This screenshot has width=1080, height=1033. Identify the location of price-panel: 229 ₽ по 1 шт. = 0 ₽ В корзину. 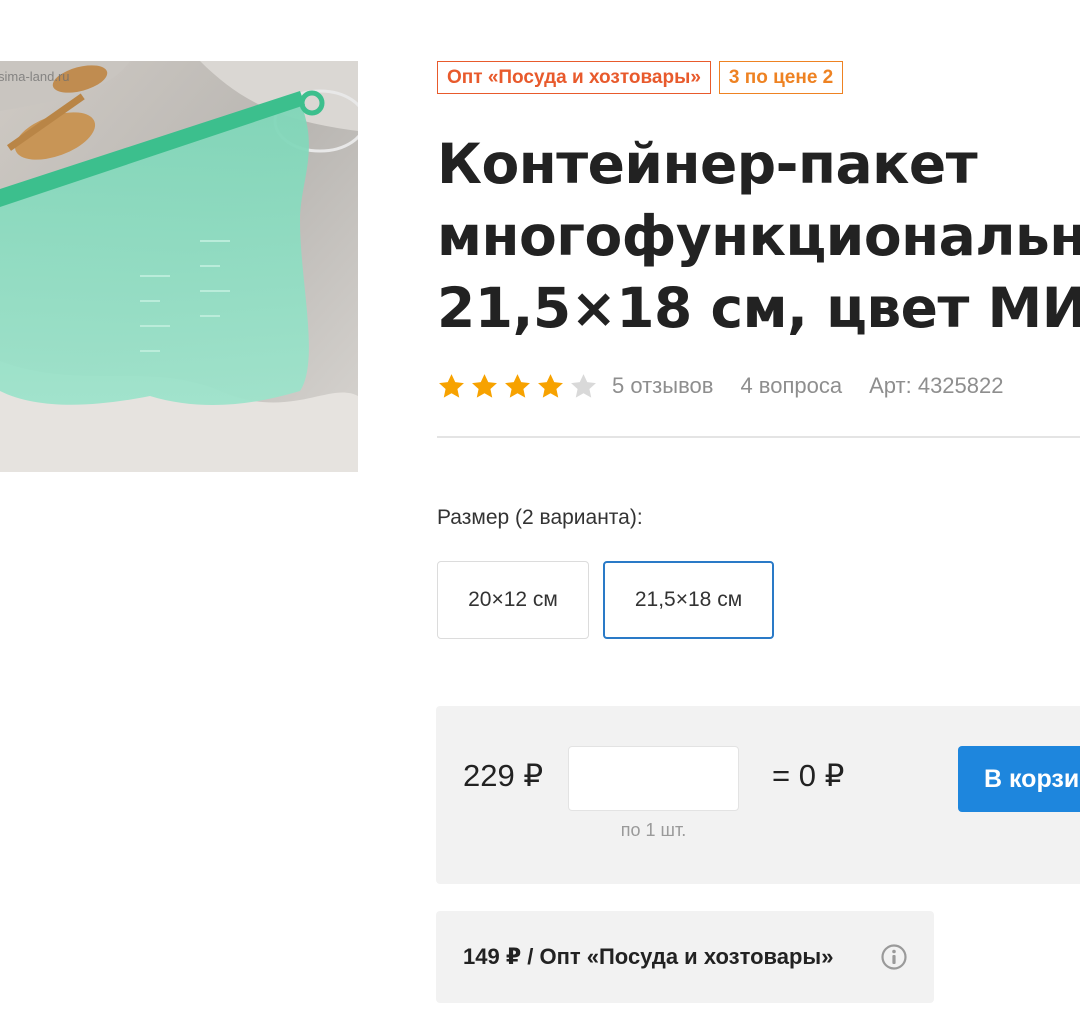
(758, 795).